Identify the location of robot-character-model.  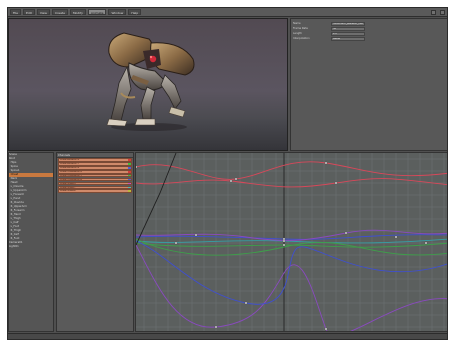
(150, 81).